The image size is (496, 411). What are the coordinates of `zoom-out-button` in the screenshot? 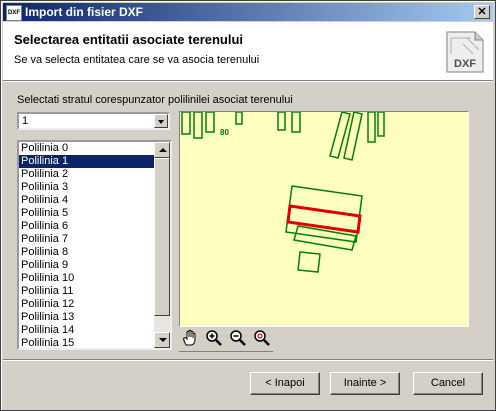 It's located at (238, 338).